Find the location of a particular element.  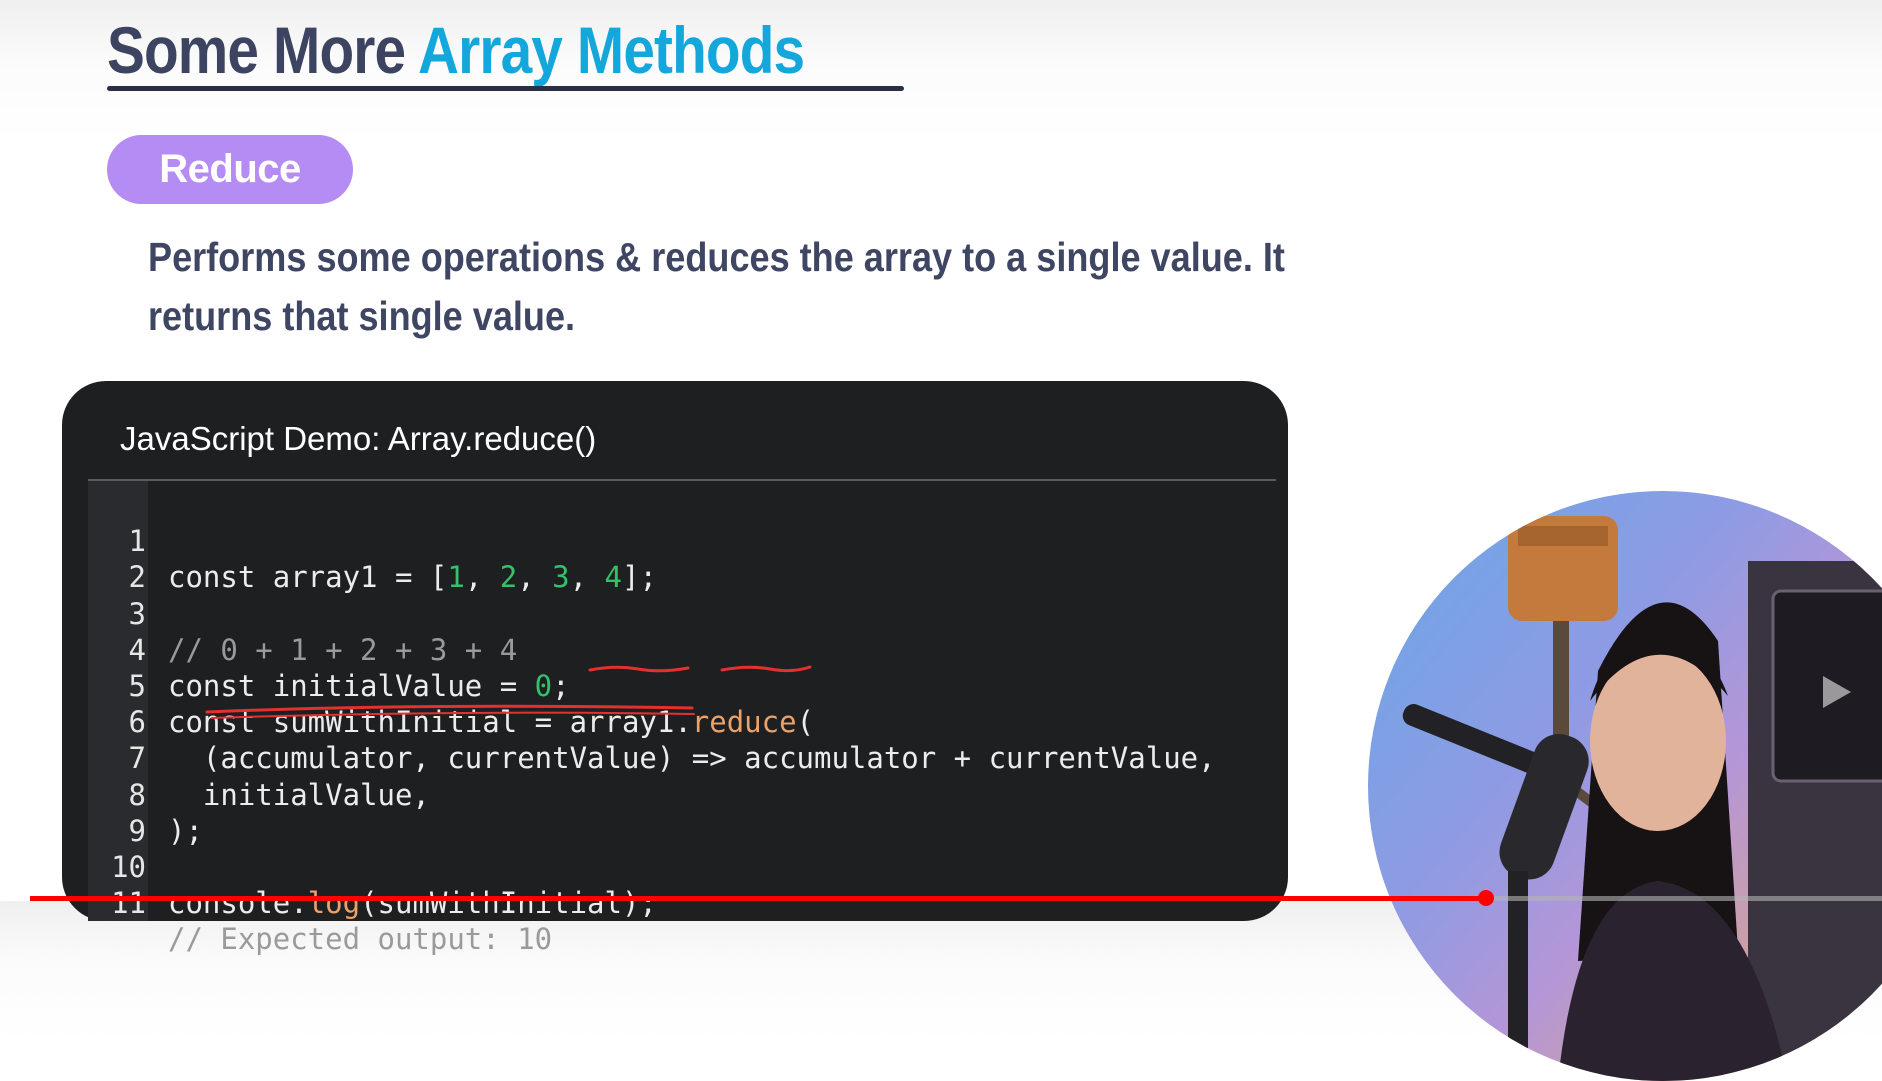

presenter-webcam is located at coordinates (1625, 786).